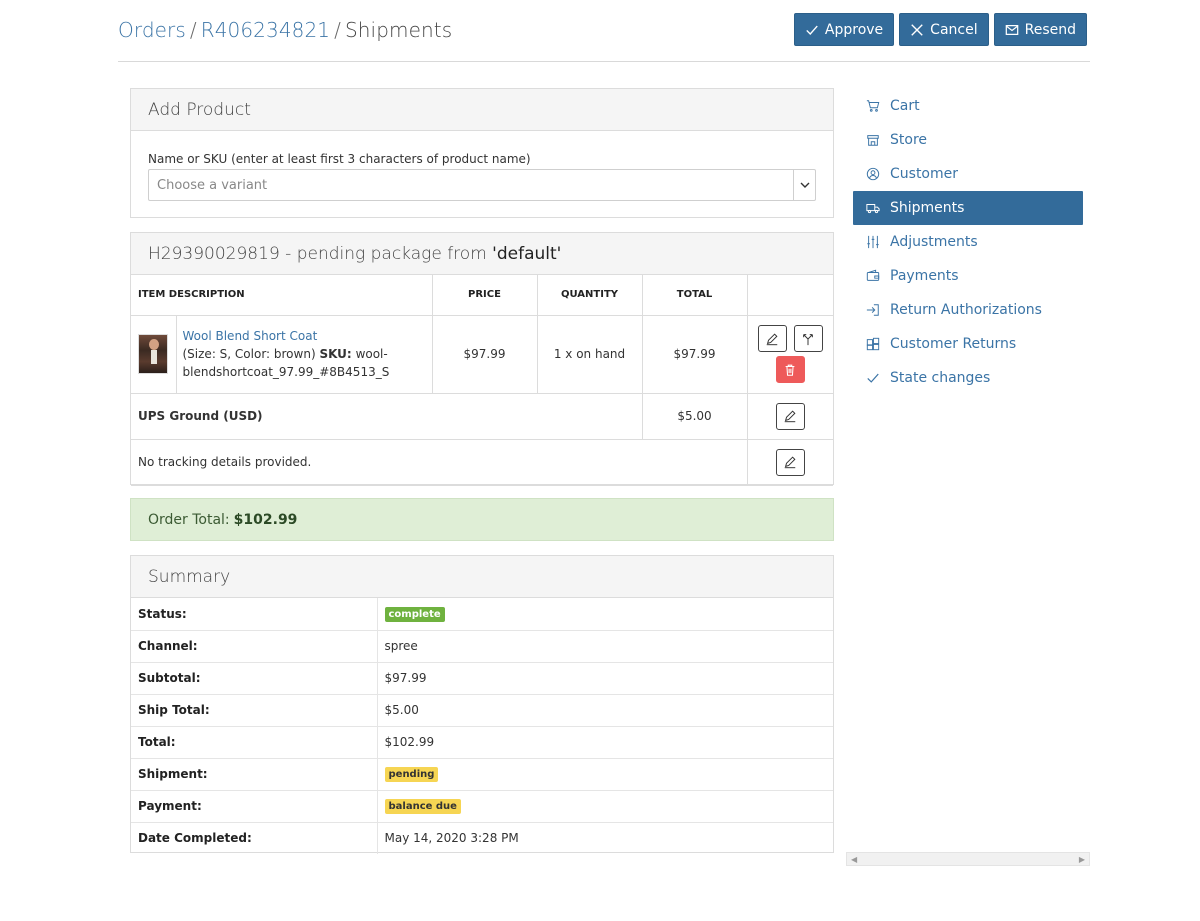 The width and height of the screenshot is (1200, 921). I want to click on table-row: Shipment: pending, so click(482, 774).